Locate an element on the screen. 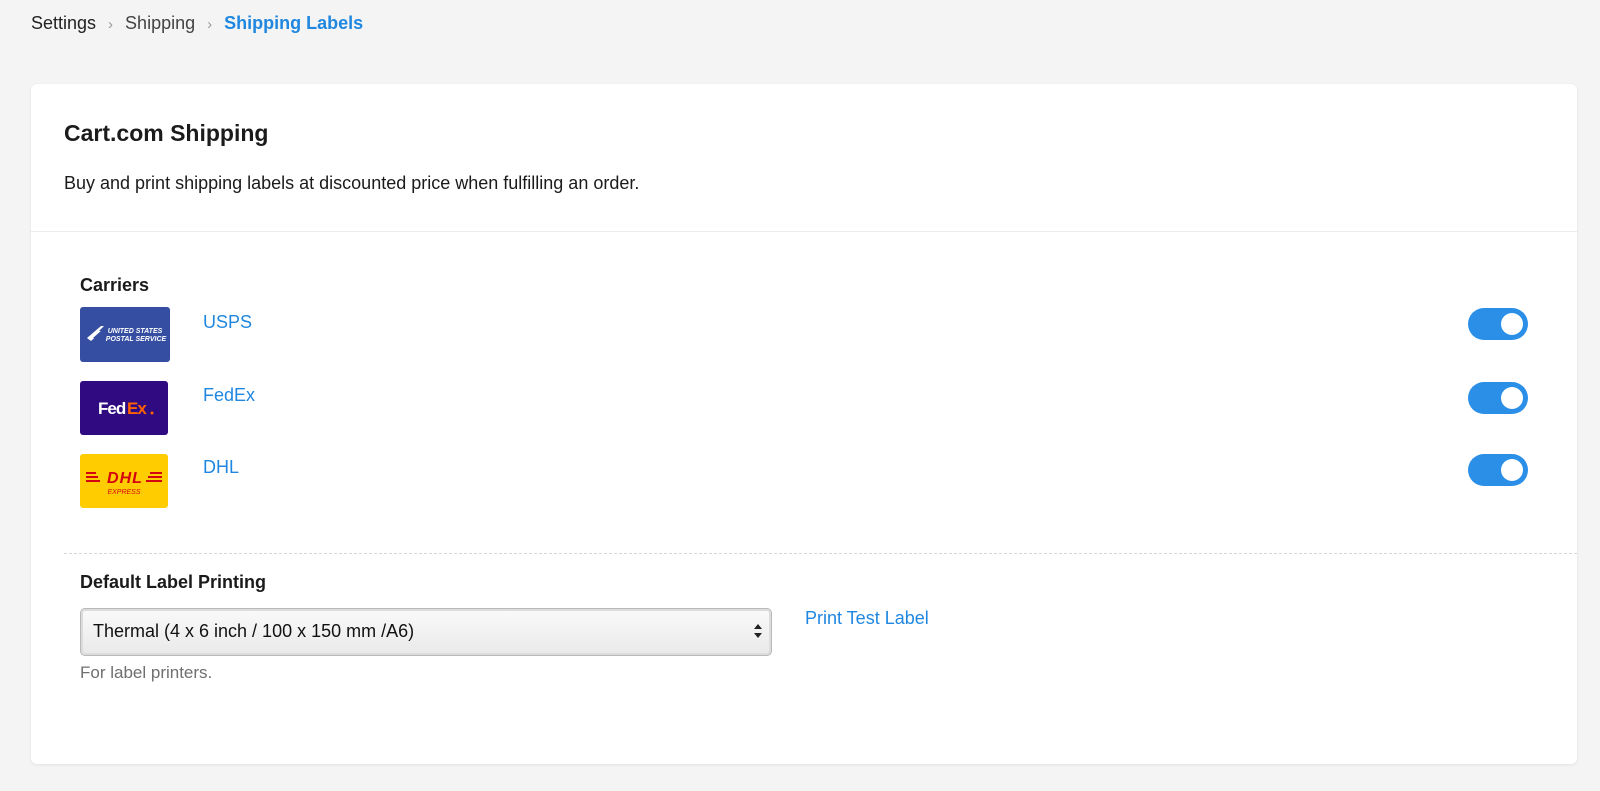  card-title: Cart.com Shipping is located at coordinates (166, 133).